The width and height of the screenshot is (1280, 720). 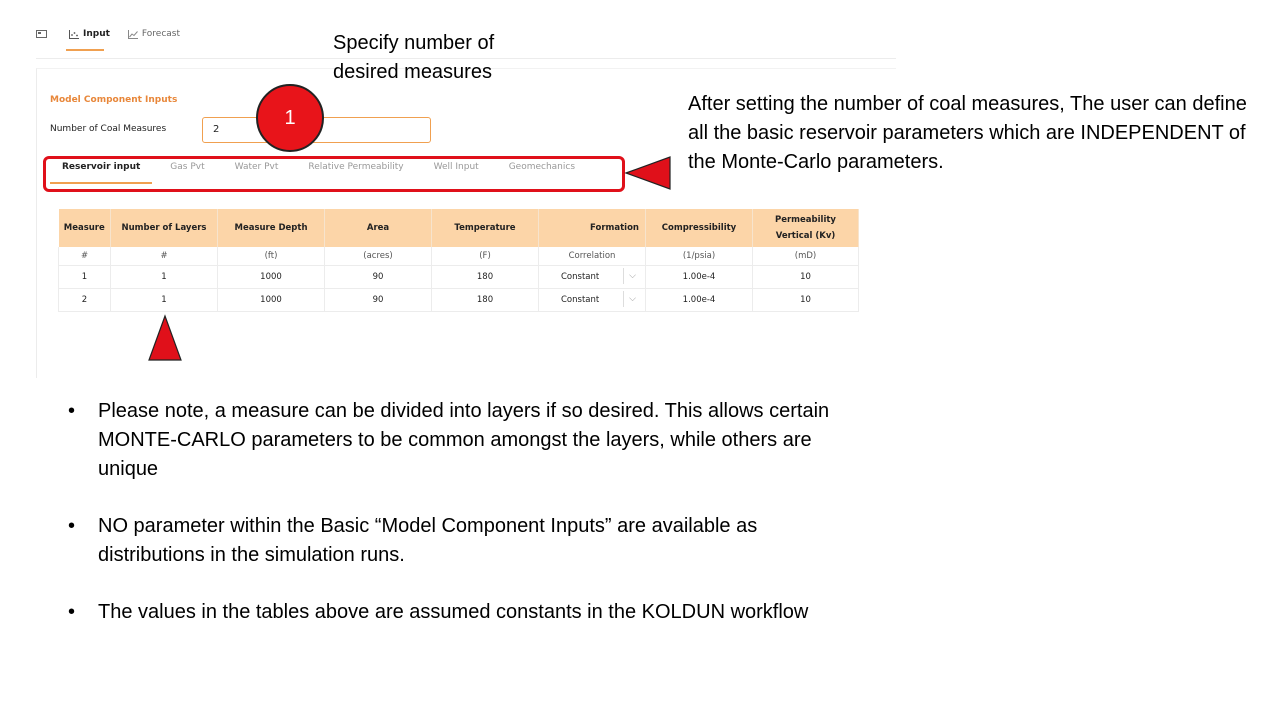 I want to click on scatter-icon, so click(x=74, y=34).